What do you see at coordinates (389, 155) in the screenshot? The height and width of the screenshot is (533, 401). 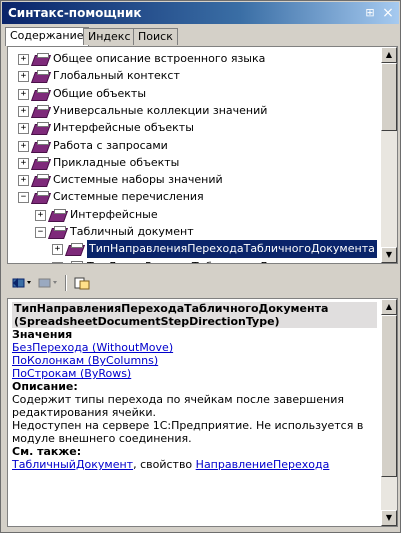 I see `tree-scrollbar: ▲ ▼` at bounding box center [389, 155].